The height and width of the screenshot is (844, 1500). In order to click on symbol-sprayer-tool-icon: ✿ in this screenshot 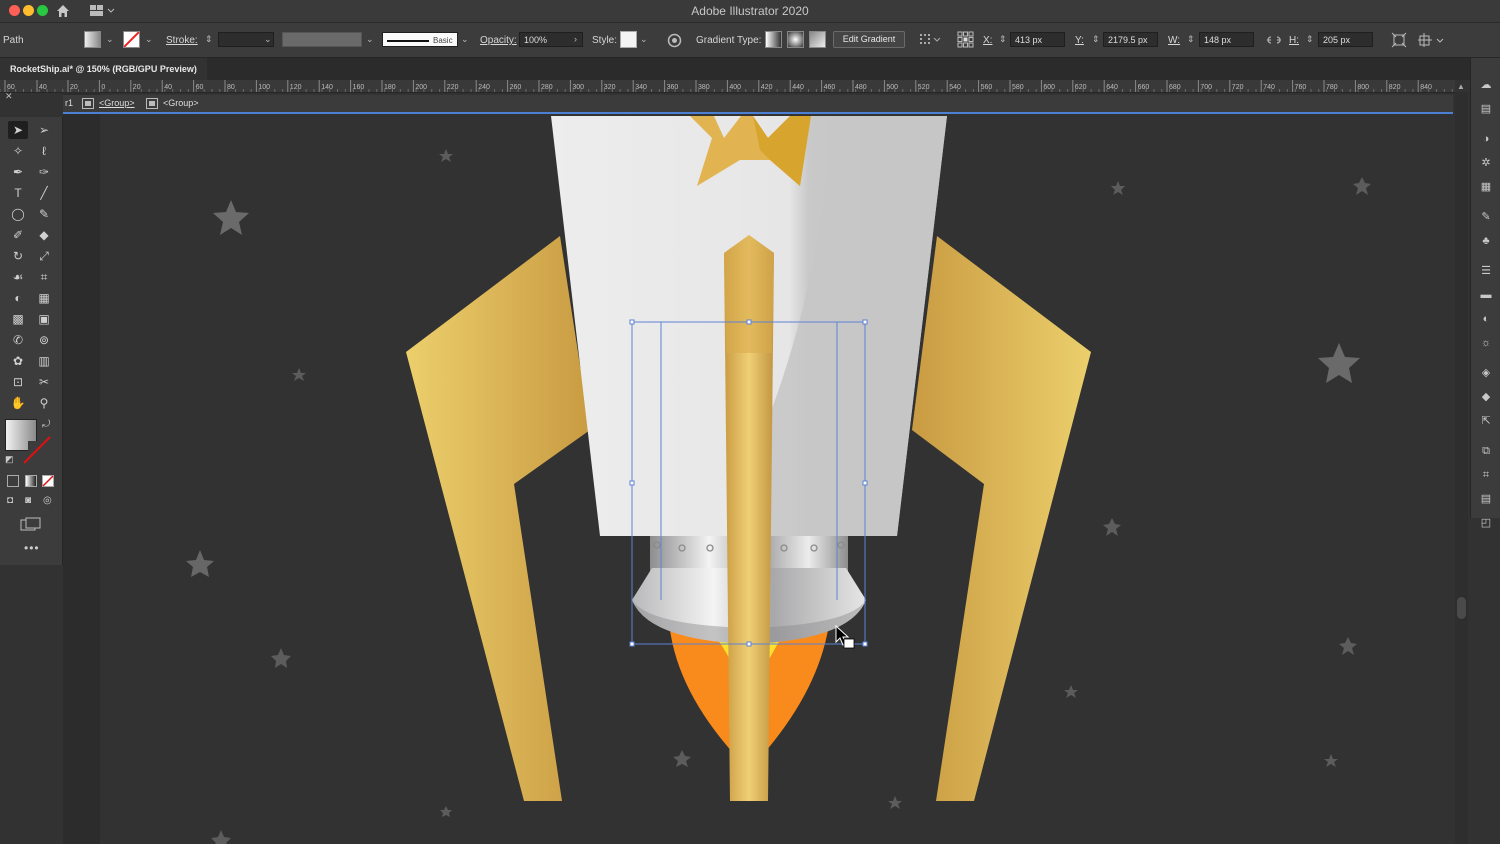, I will do `click(18, 361)`.